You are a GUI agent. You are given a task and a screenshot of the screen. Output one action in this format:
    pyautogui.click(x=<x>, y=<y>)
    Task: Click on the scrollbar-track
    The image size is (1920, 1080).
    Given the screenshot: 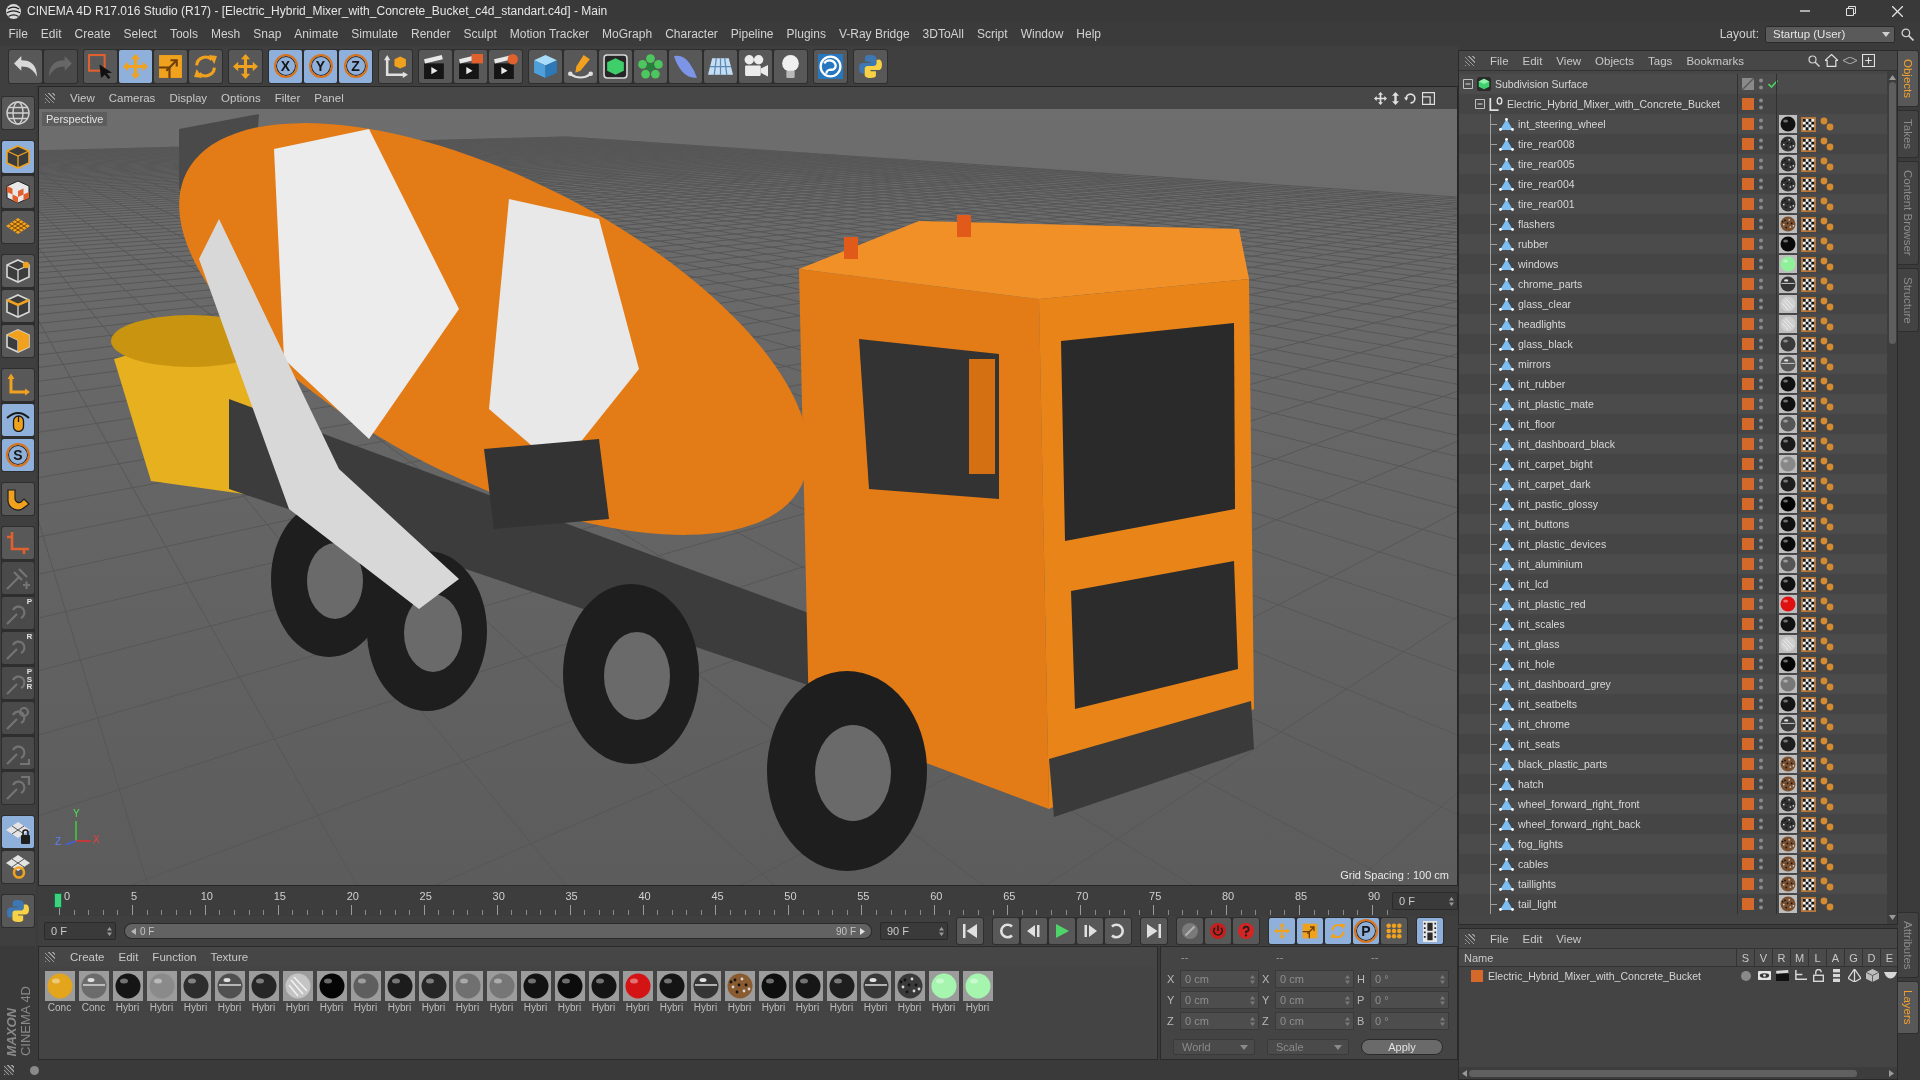 What is the action you would take?
    pyautogui.click(x=1892, y=497)
    